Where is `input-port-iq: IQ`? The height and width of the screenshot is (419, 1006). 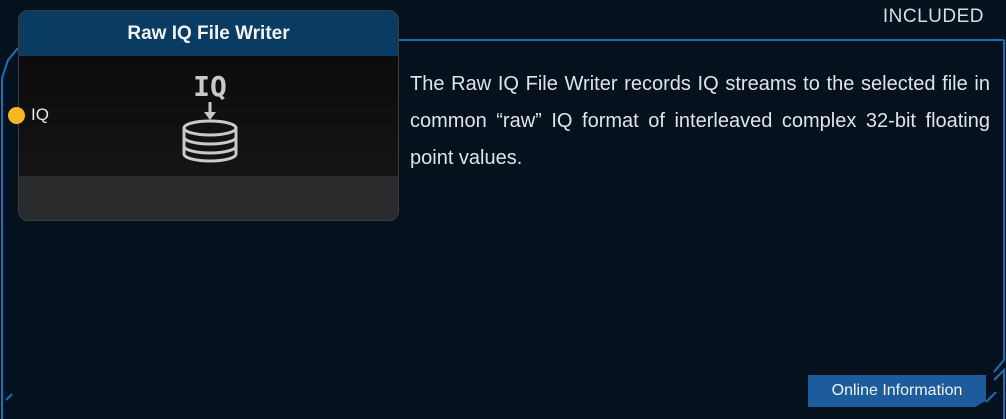
input-port-iq: IQ is located at coordinates (28, 115).